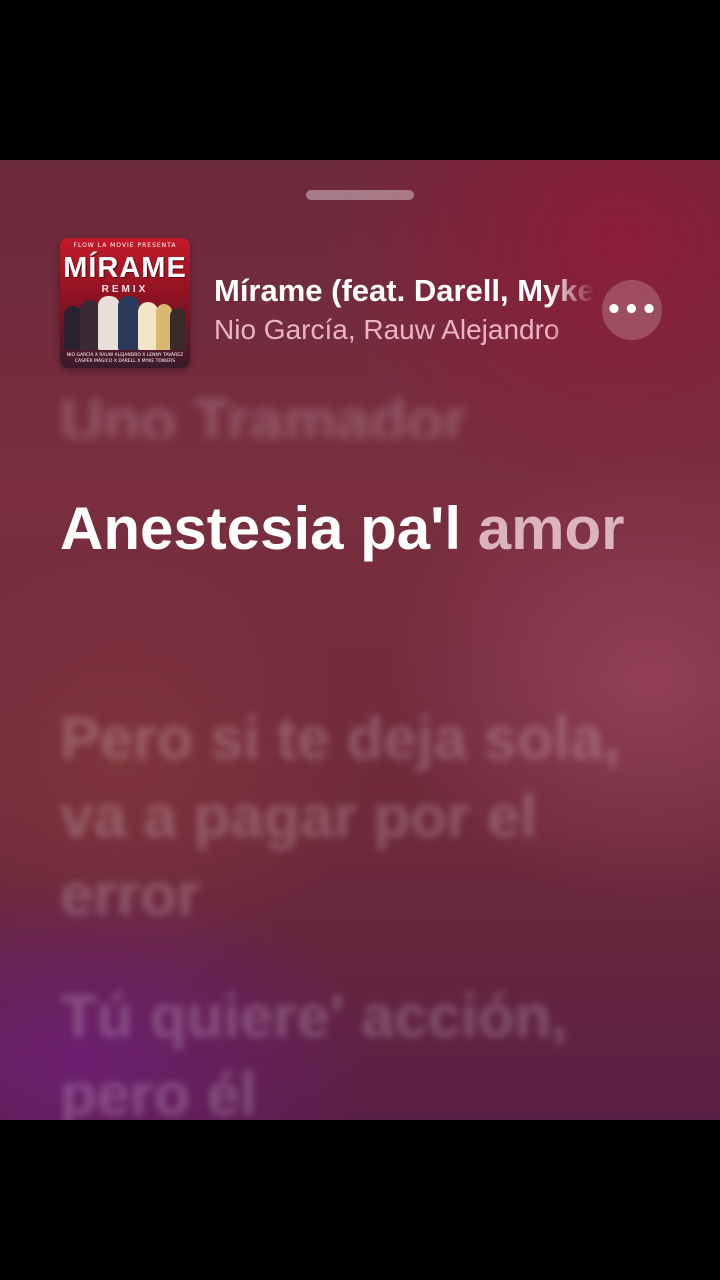 The height and width of the screenshot is (1280, 720). Describe the element at coordinates (261, 528) in the screenshot. I see `lyric-sung-text: Anestesia pa'l` at that location.